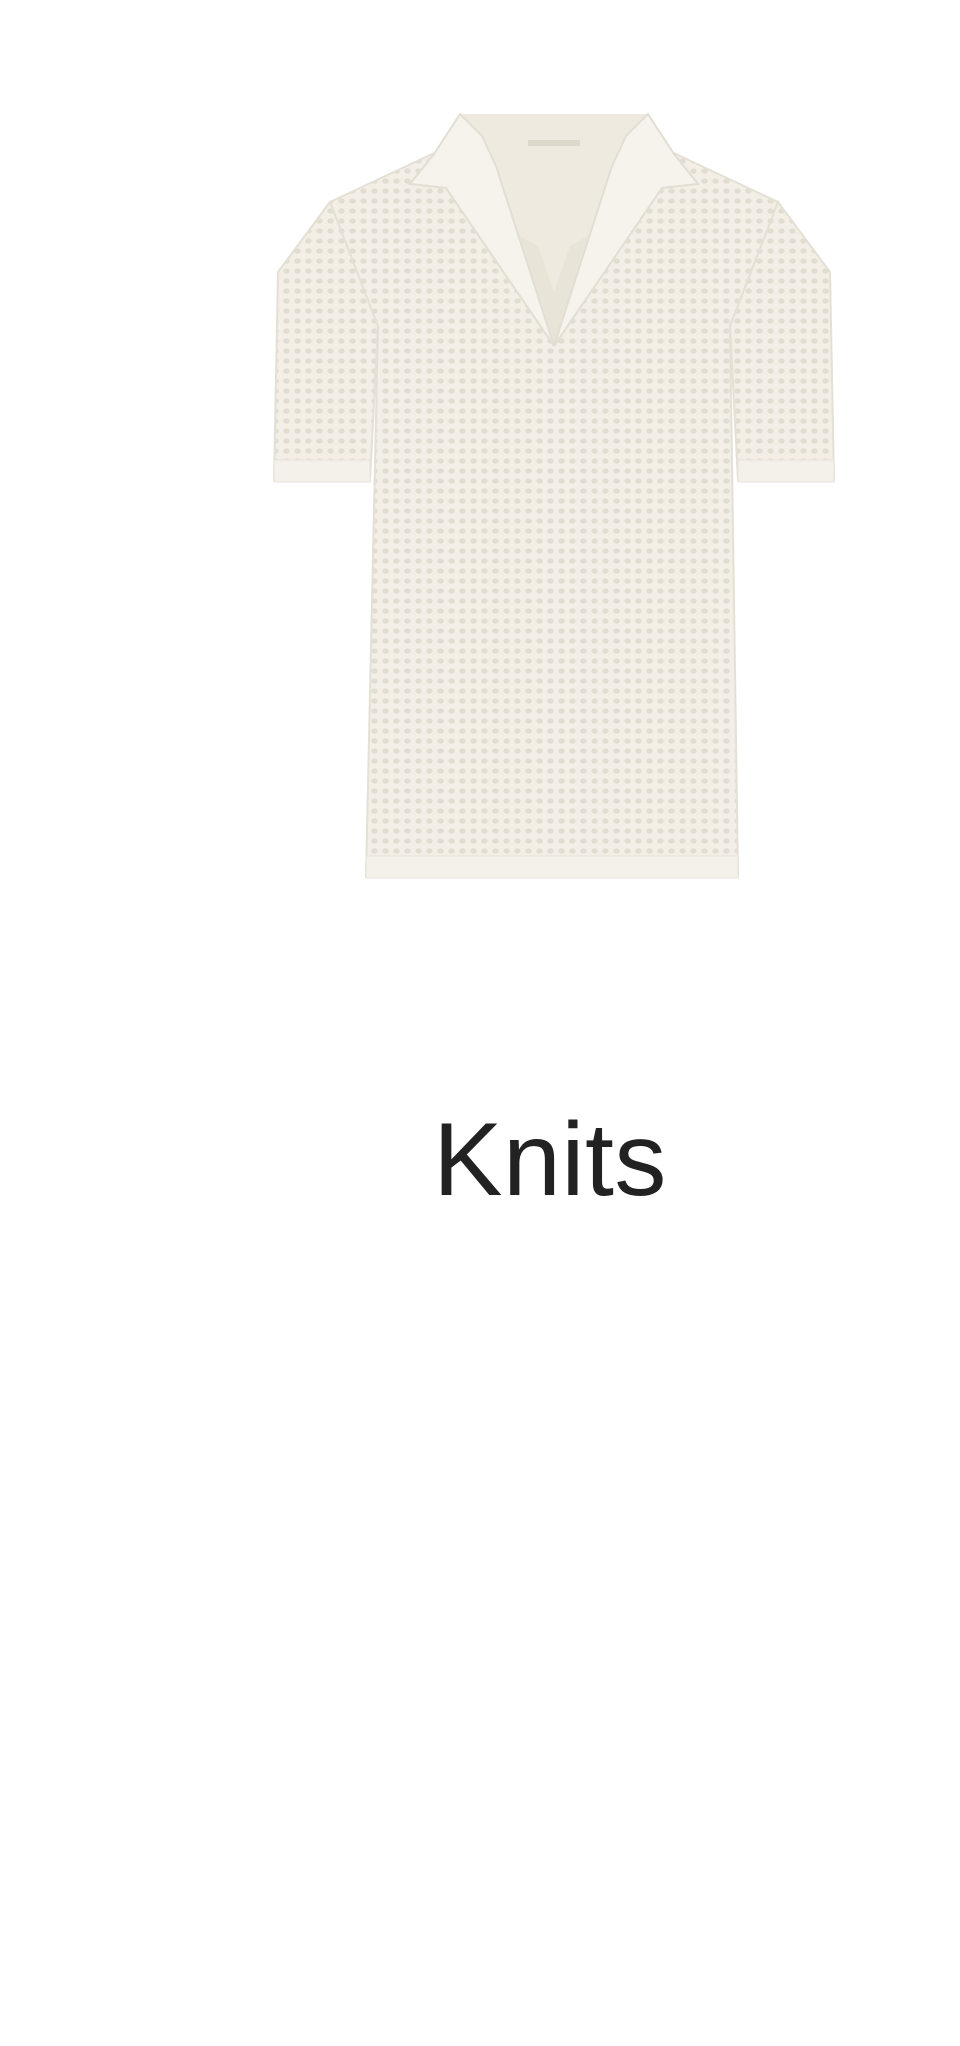 The image size is (960, 2046). What do you see at coordinates (550, 1160) in the screenshot?
I see `category-label: Knits` at bounding box center [550, 1160].